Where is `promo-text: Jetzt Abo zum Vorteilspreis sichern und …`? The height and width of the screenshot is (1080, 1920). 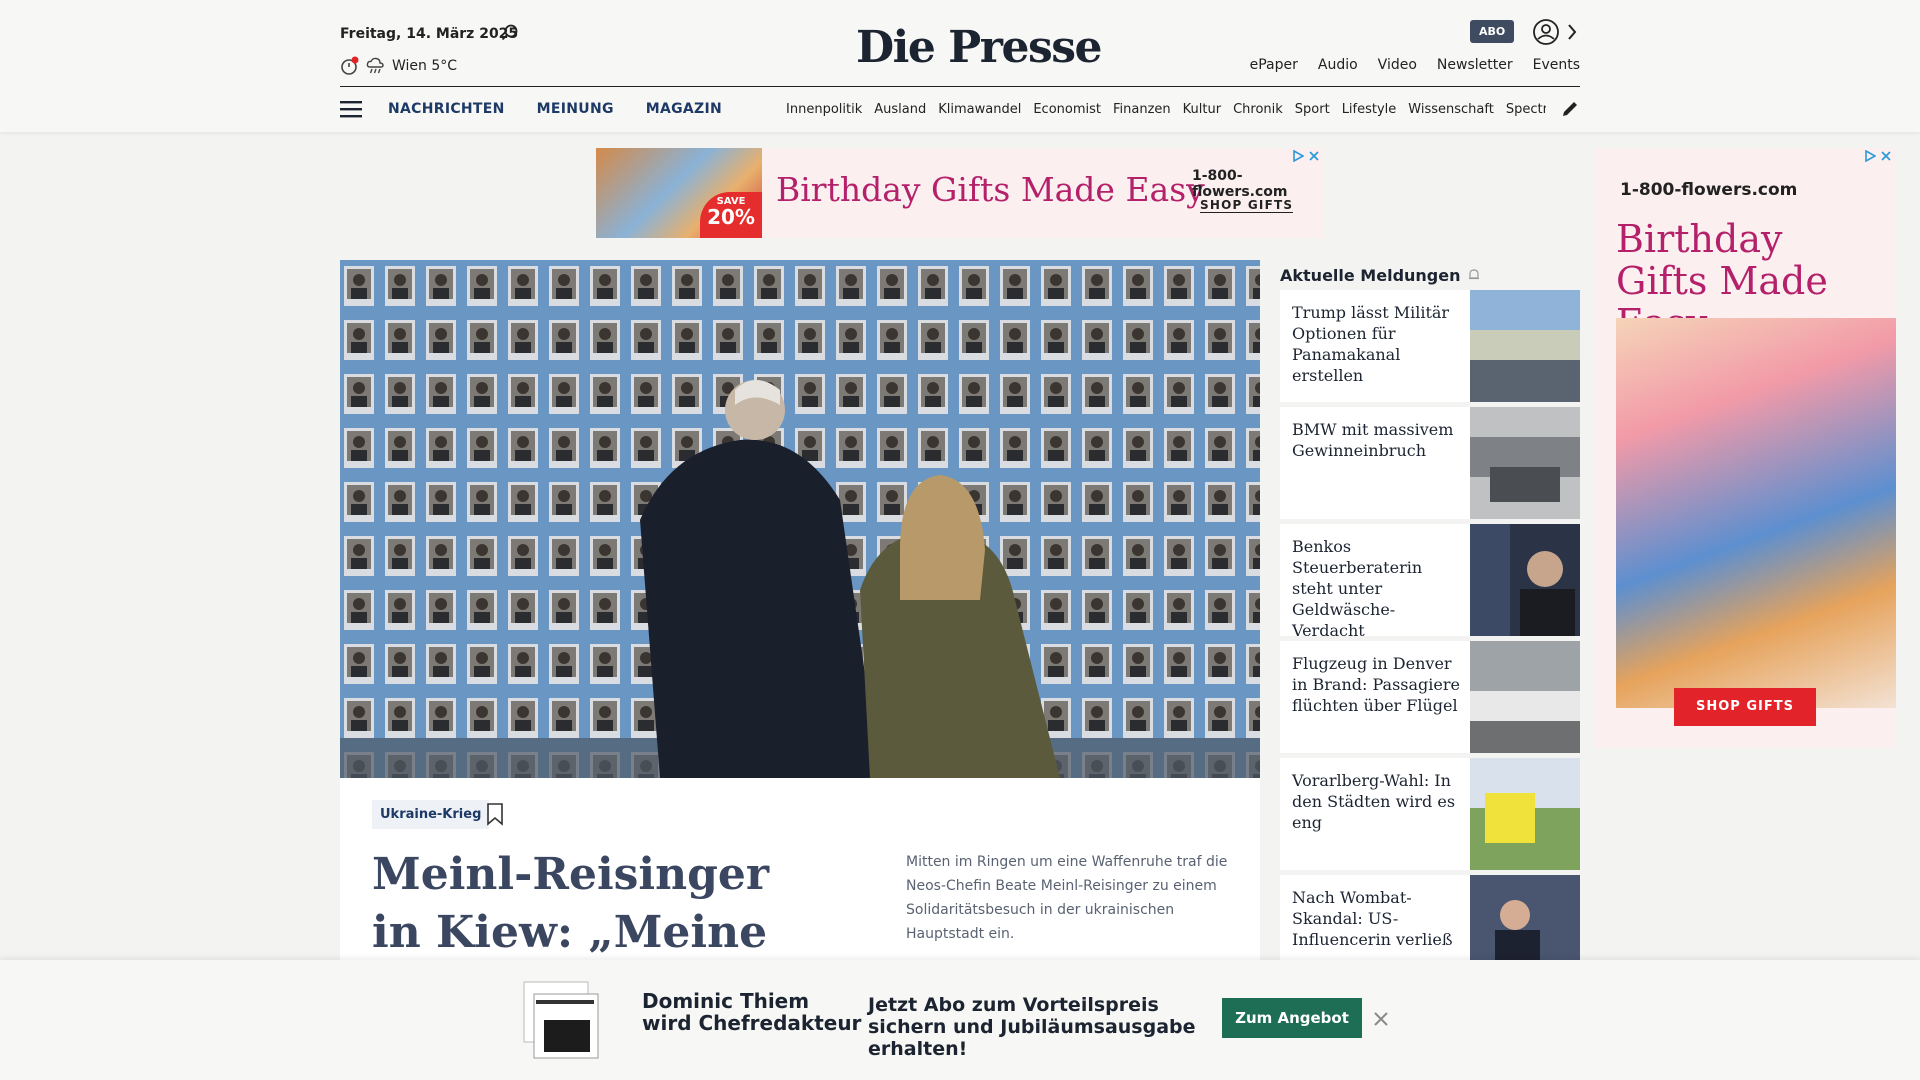
promo-text: Jetzt Abo zum Vorteilspreis sichern und … is located at coordinates (1032, 1027).